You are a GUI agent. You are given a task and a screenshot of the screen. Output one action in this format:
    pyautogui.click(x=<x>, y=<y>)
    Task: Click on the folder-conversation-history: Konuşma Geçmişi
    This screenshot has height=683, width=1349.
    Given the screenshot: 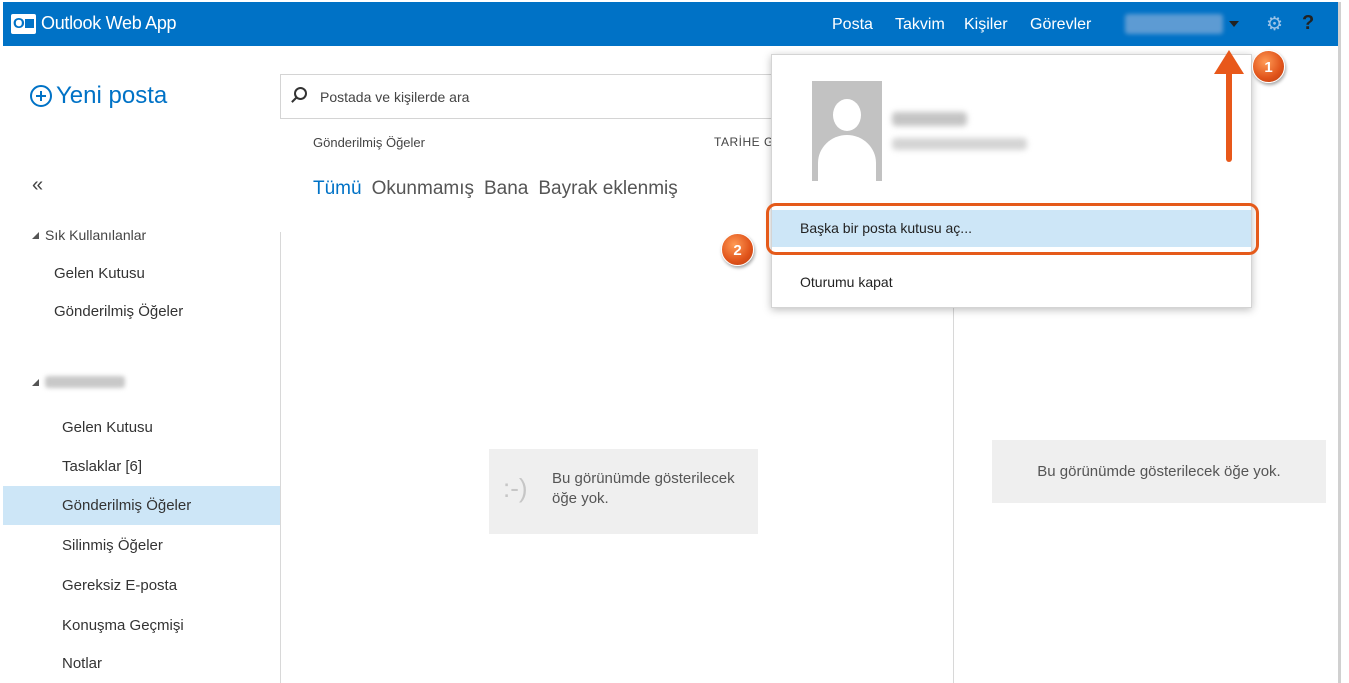 What is the action you would take?
    pyautogui.click(x=141, y=625)
    